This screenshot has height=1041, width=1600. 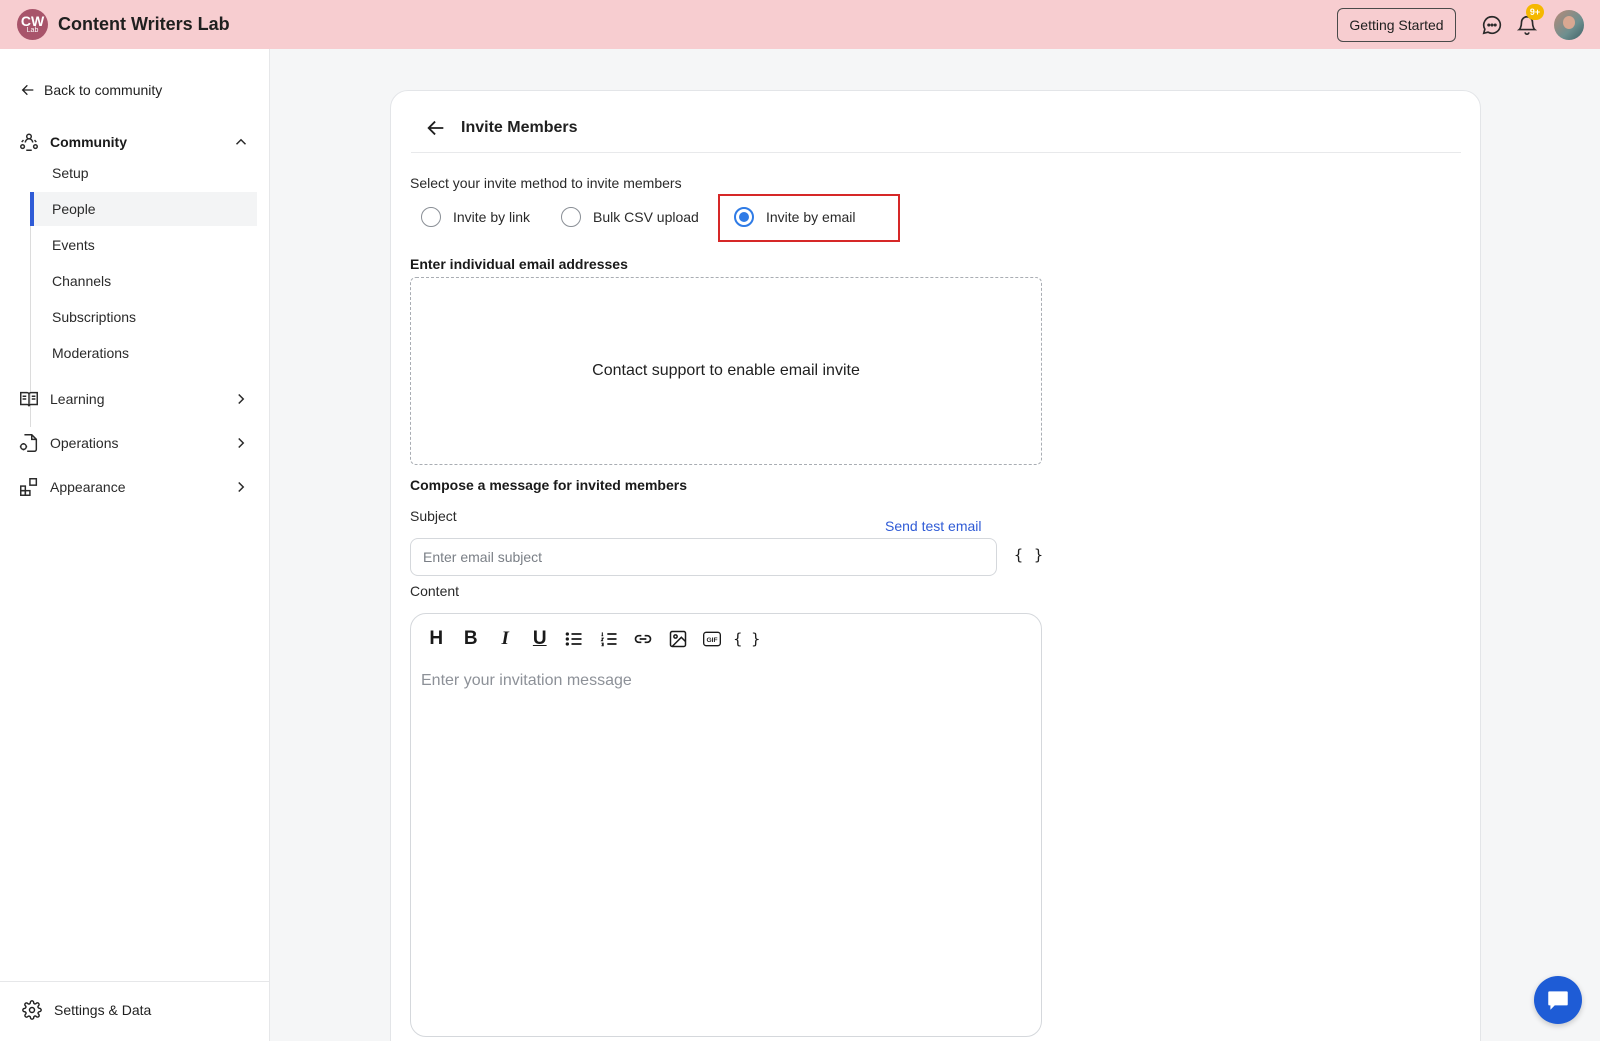 I want to click on email-addresses-label: Enter individual email addresses, so click(x=519, y=264).